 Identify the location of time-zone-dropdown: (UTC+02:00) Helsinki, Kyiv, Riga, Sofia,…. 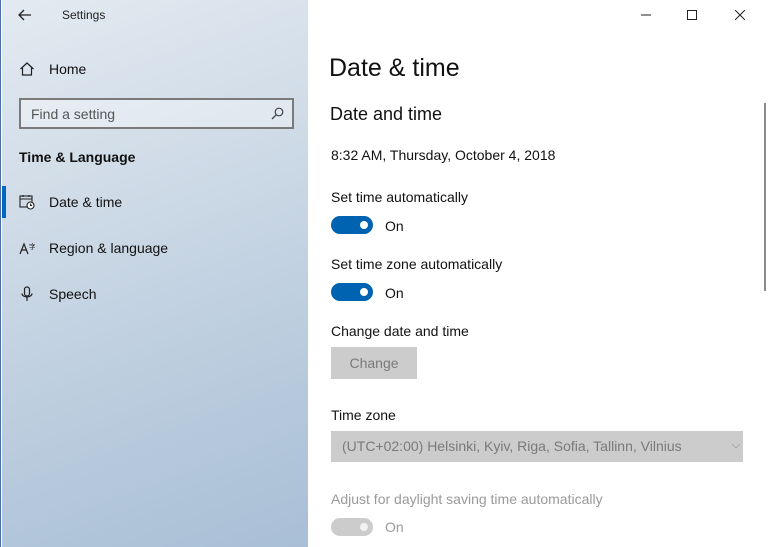
(537, 446).